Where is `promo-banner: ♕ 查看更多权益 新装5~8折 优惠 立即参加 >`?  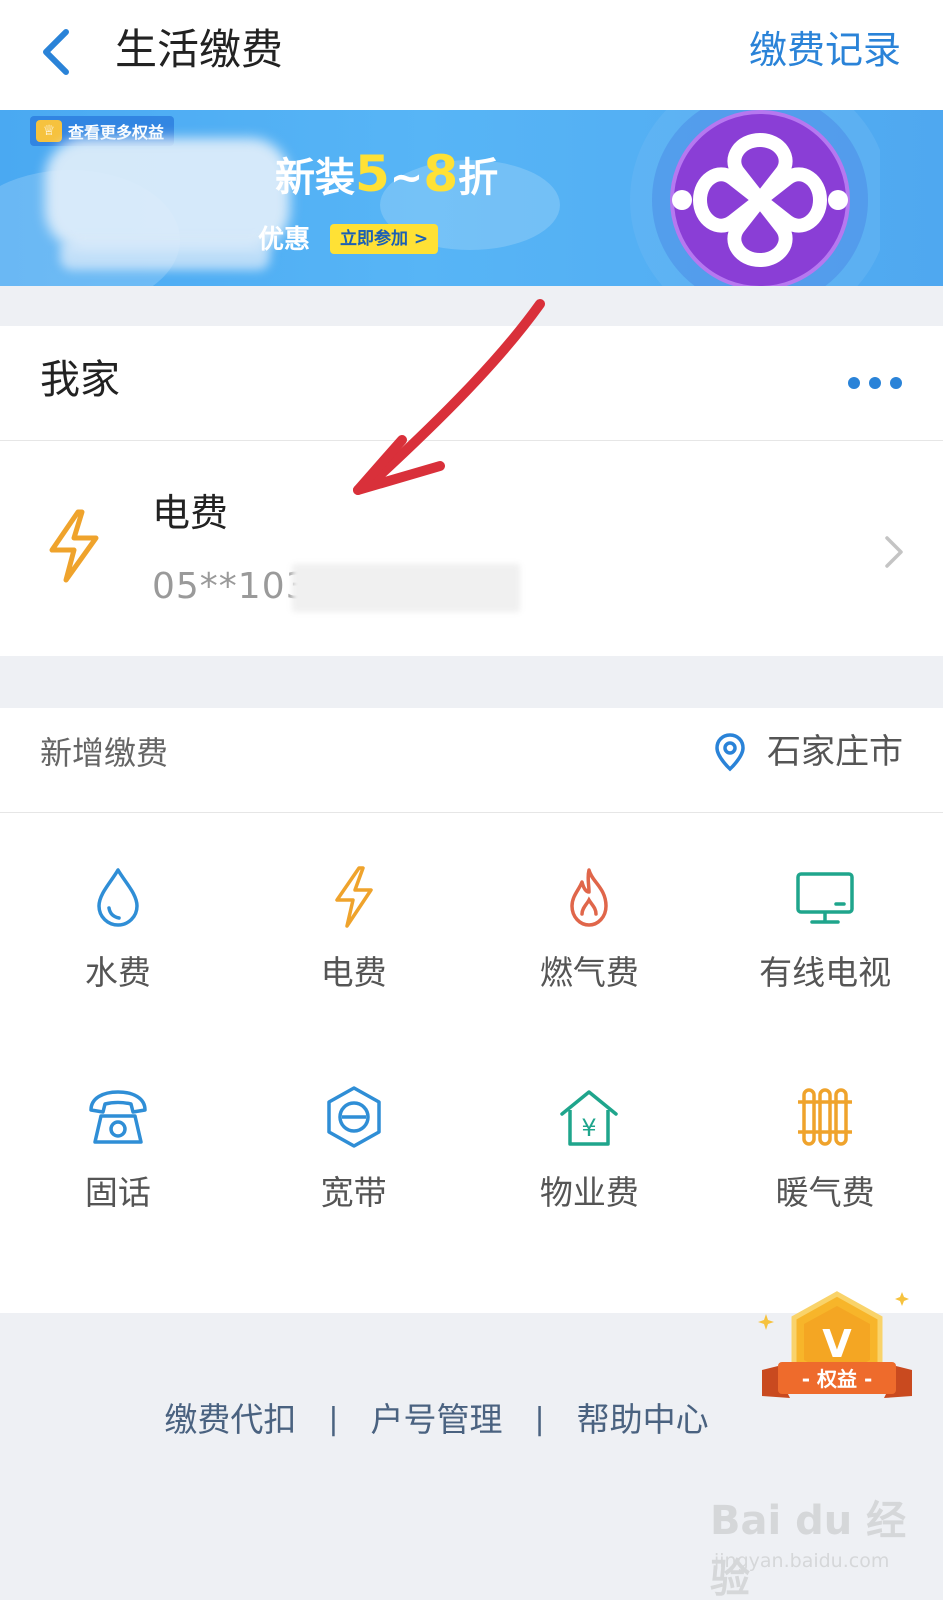 promo-banner: ♕ 查看更多权益 新装5~8折 优惠 立即参加 > is located at coordinates (471, 198).